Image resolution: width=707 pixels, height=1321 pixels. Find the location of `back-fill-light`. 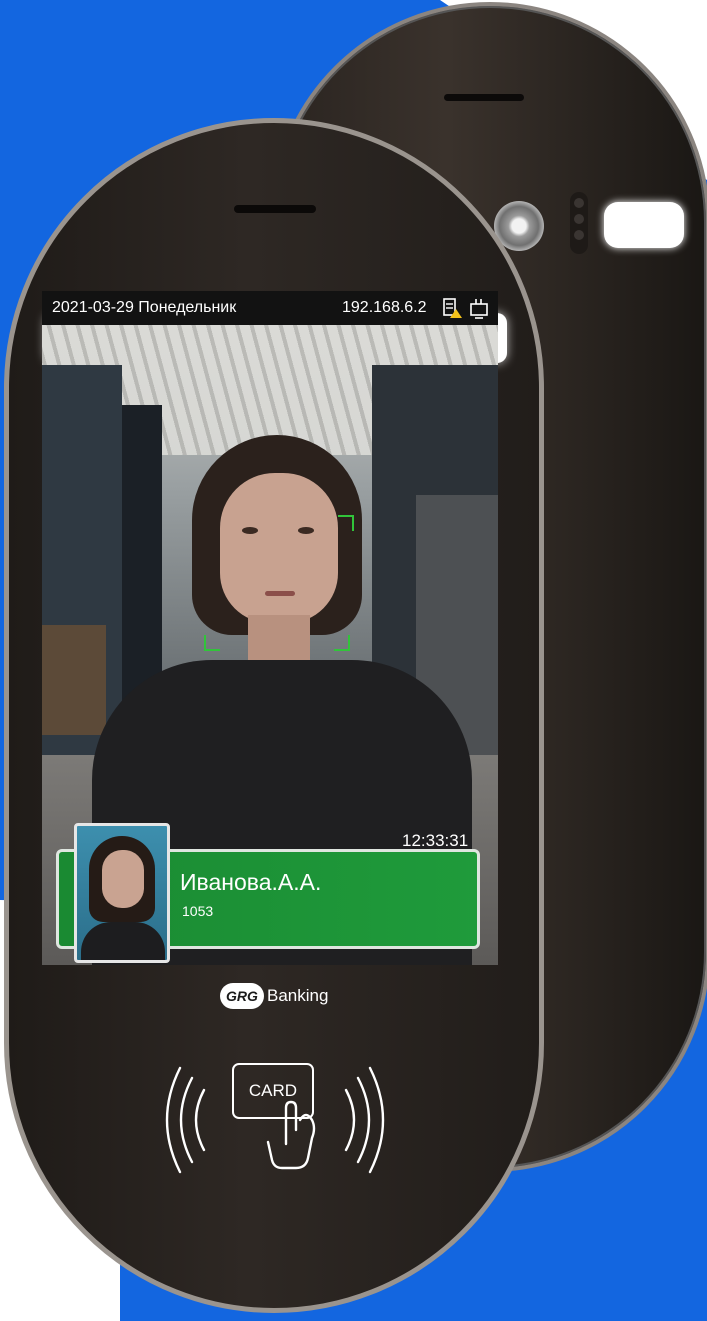

back-fill-light is located at coordinates (644, 225).